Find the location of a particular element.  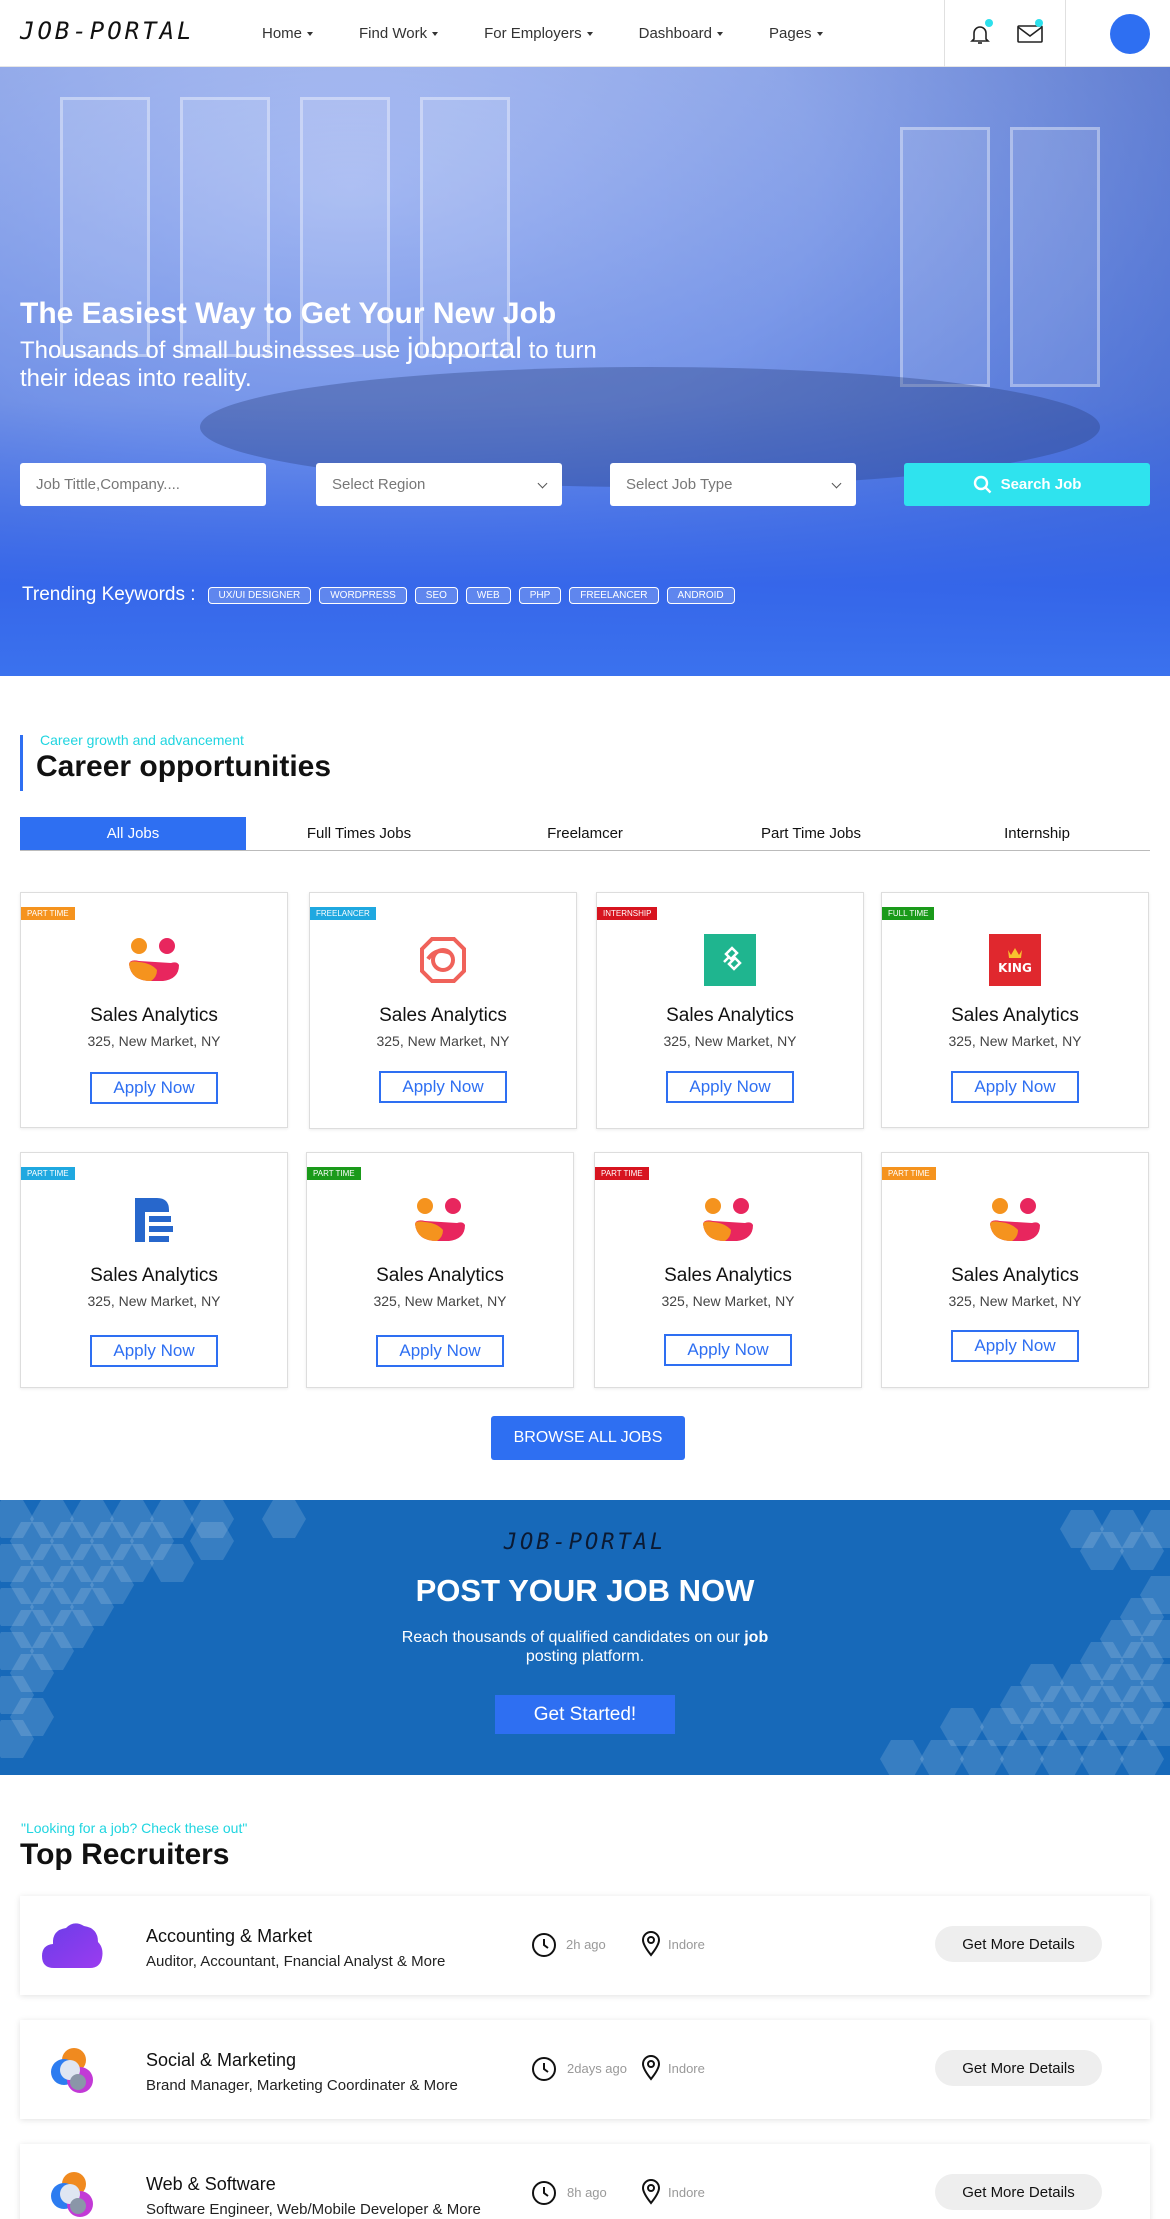

region-placeholder: Select Region is located at coordinates (379, 484).